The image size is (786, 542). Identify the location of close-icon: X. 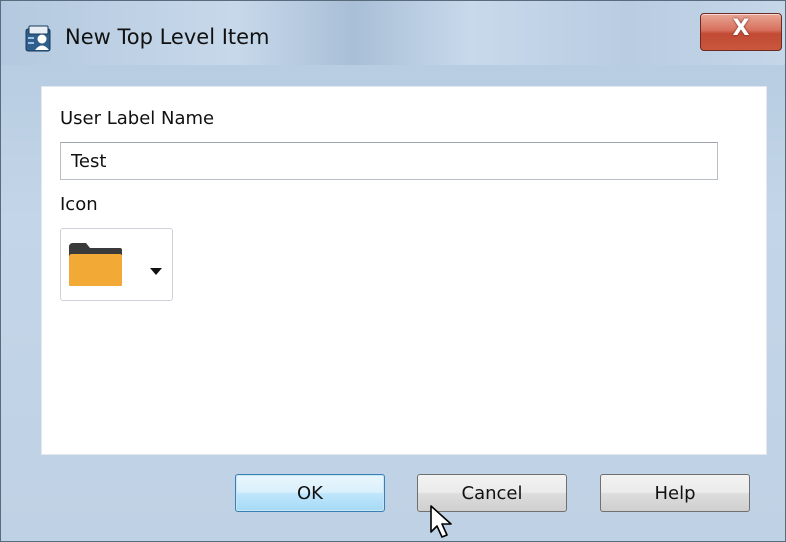
(741, 28).